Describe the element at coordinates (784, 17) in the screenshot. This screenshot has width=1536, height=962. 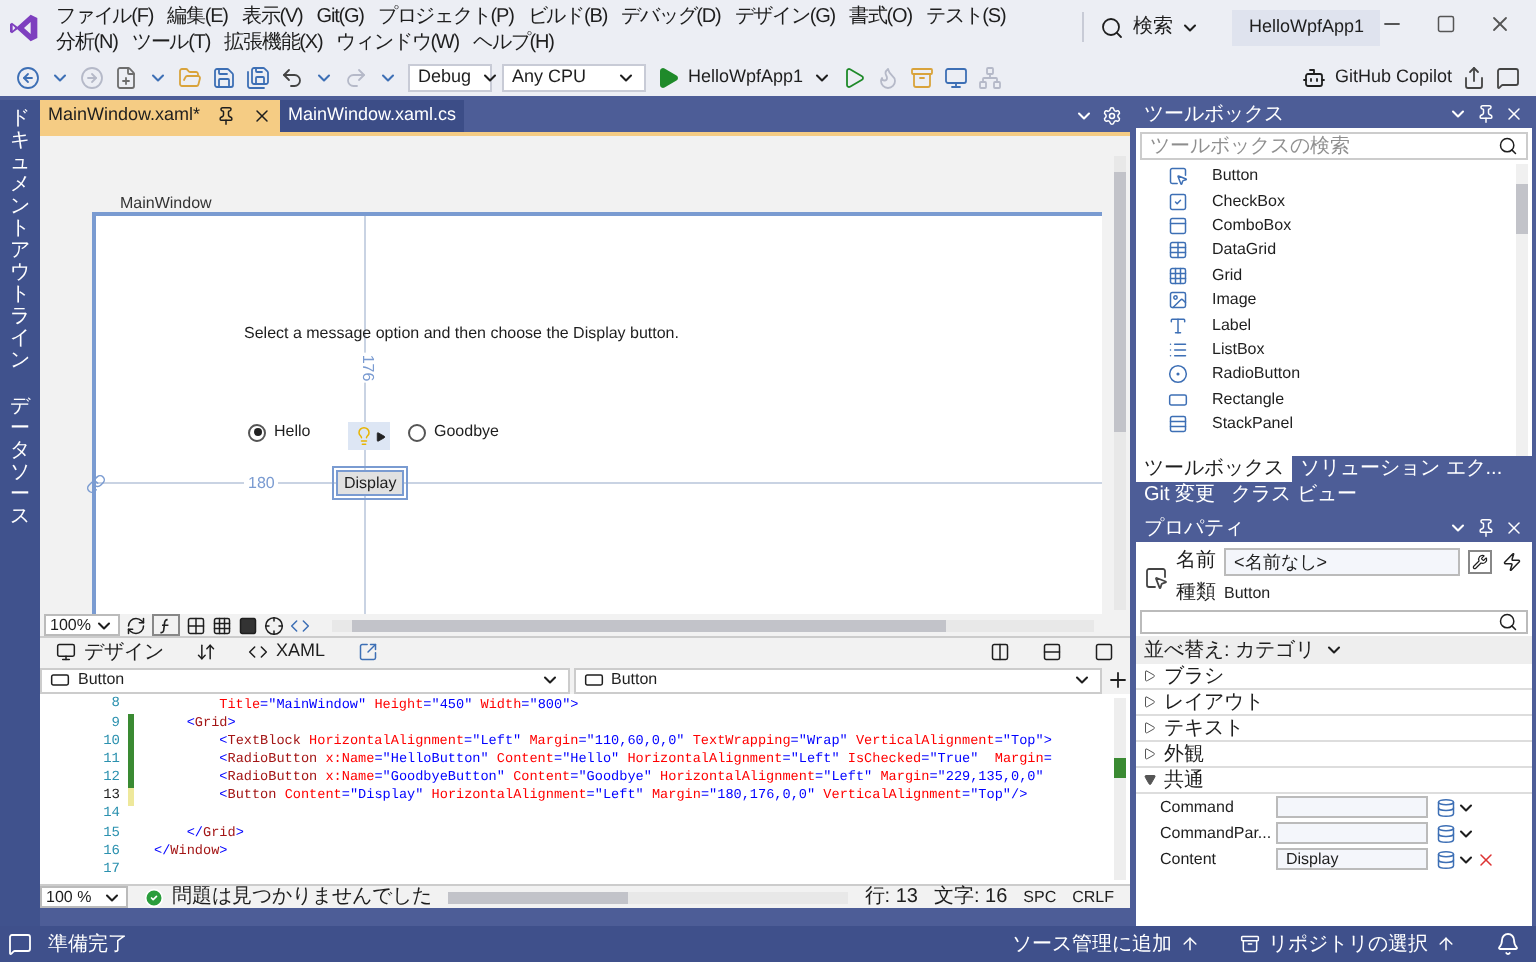
I see `menu-item: デザイン(G)` at that location.